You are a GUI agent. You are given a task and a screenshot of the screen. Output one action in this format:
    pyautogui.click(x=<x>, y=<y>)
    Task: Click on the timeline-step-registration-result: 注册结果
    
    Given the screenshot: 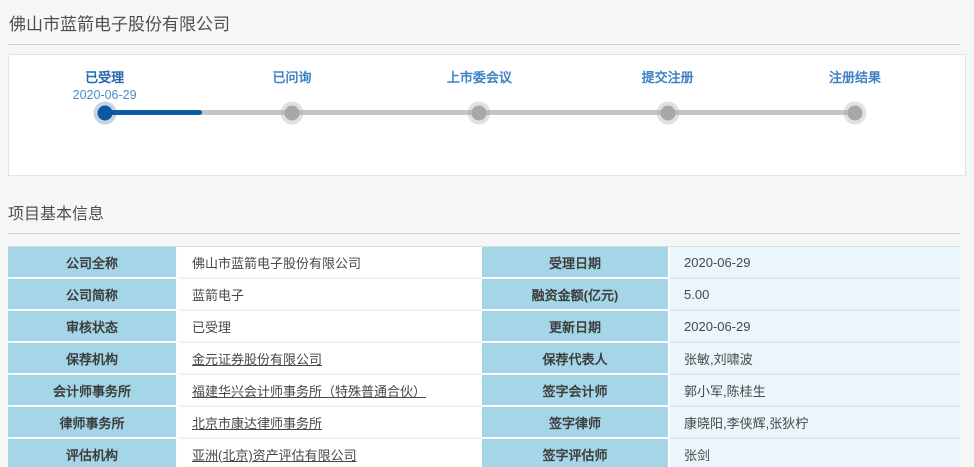 What is the action you would take?
    pyautogui.click(x=855, y=76)
    